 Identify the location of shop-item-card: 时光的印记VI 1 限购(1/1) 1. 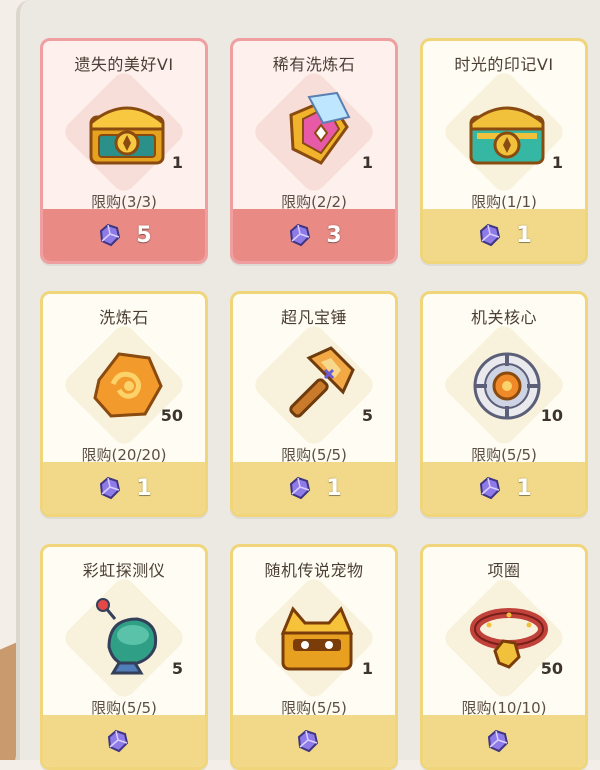
(504, 151).